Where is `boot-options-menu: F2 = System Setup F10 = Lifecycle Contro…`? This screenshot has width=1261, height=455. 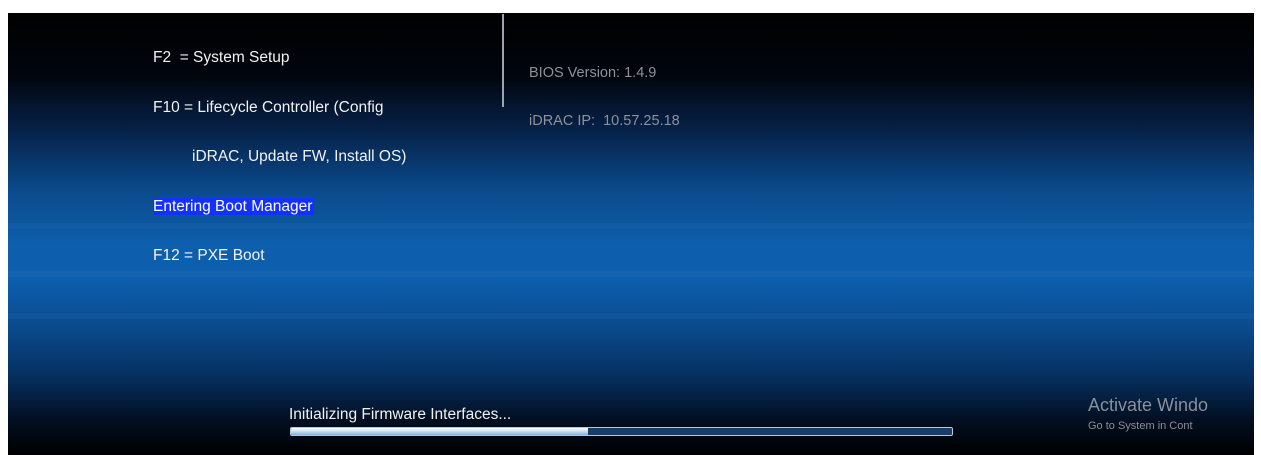
boot-options-menu: F2 = System Setup F10 = Lifecycle Contro… is located at coordinates (279, 149).